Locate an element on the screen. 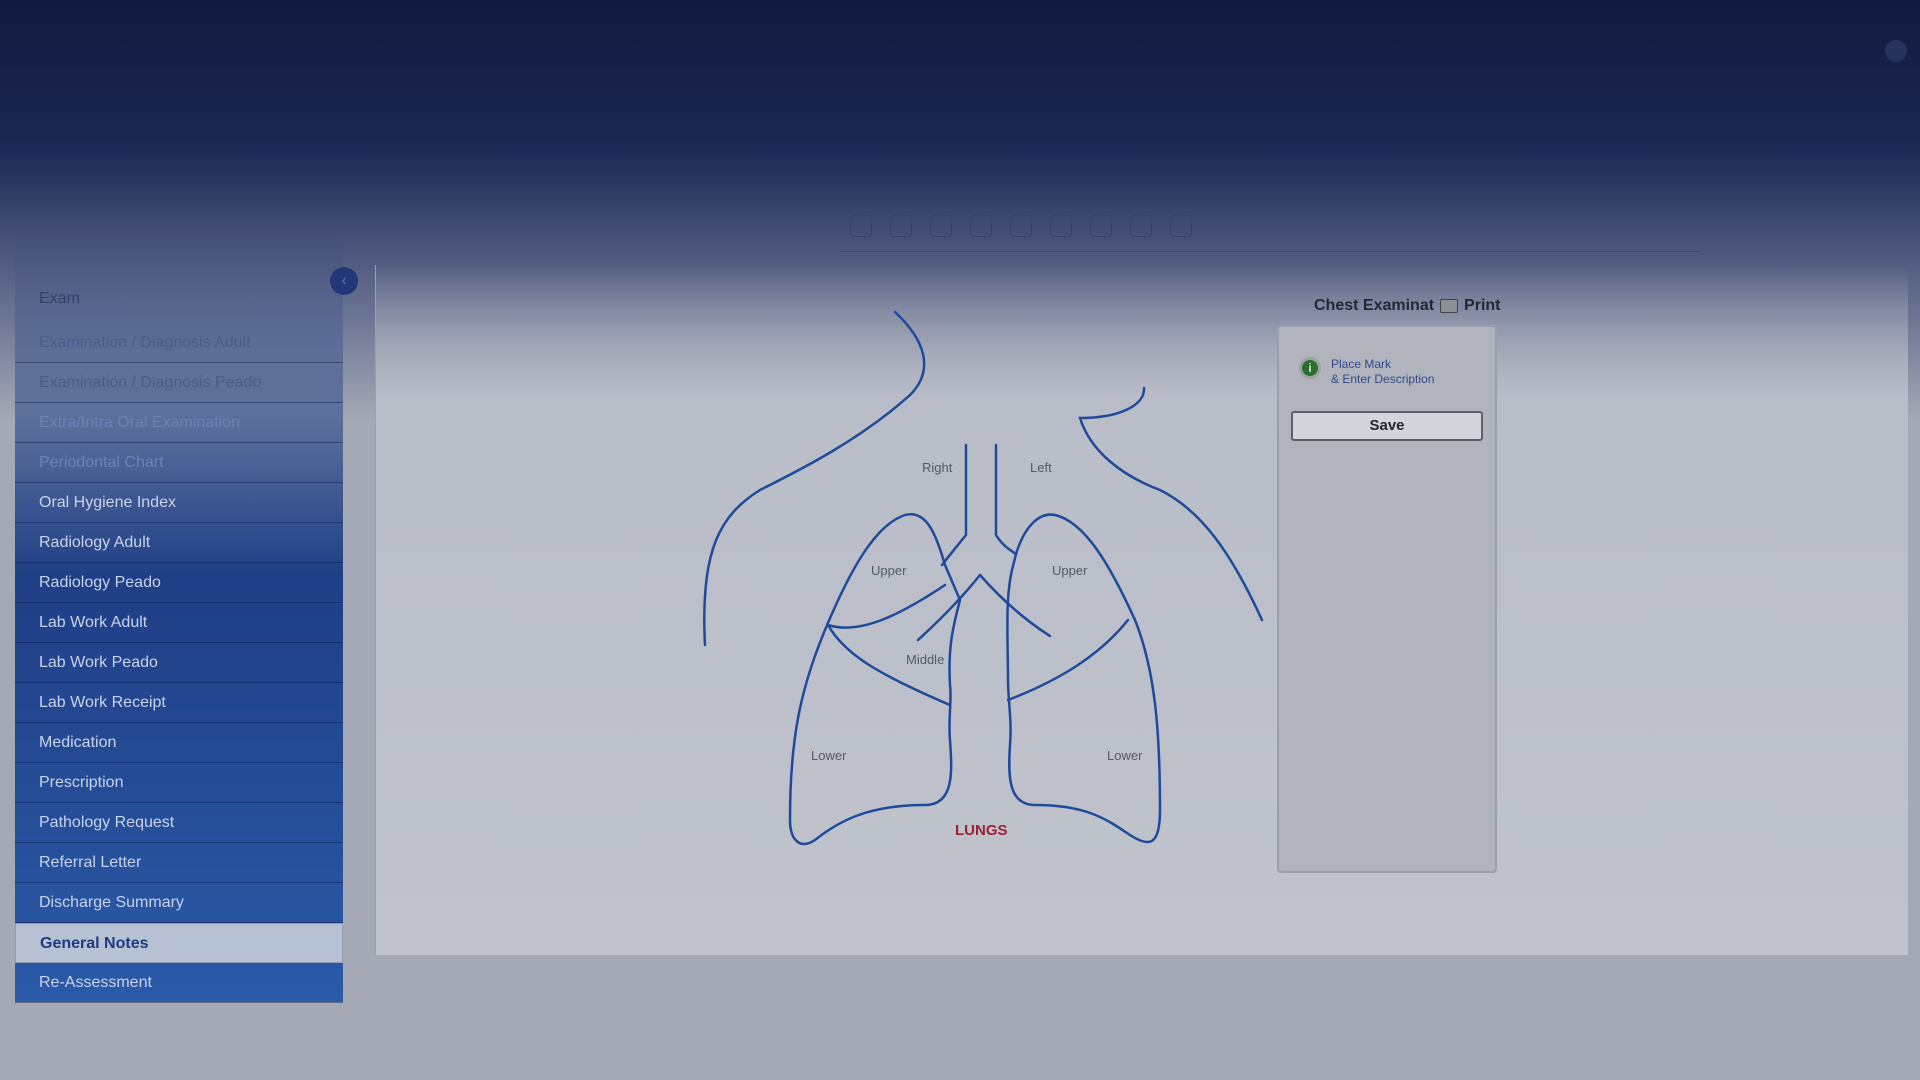  label-lower-right-lung: Lower is located at coordinates (829, 755).